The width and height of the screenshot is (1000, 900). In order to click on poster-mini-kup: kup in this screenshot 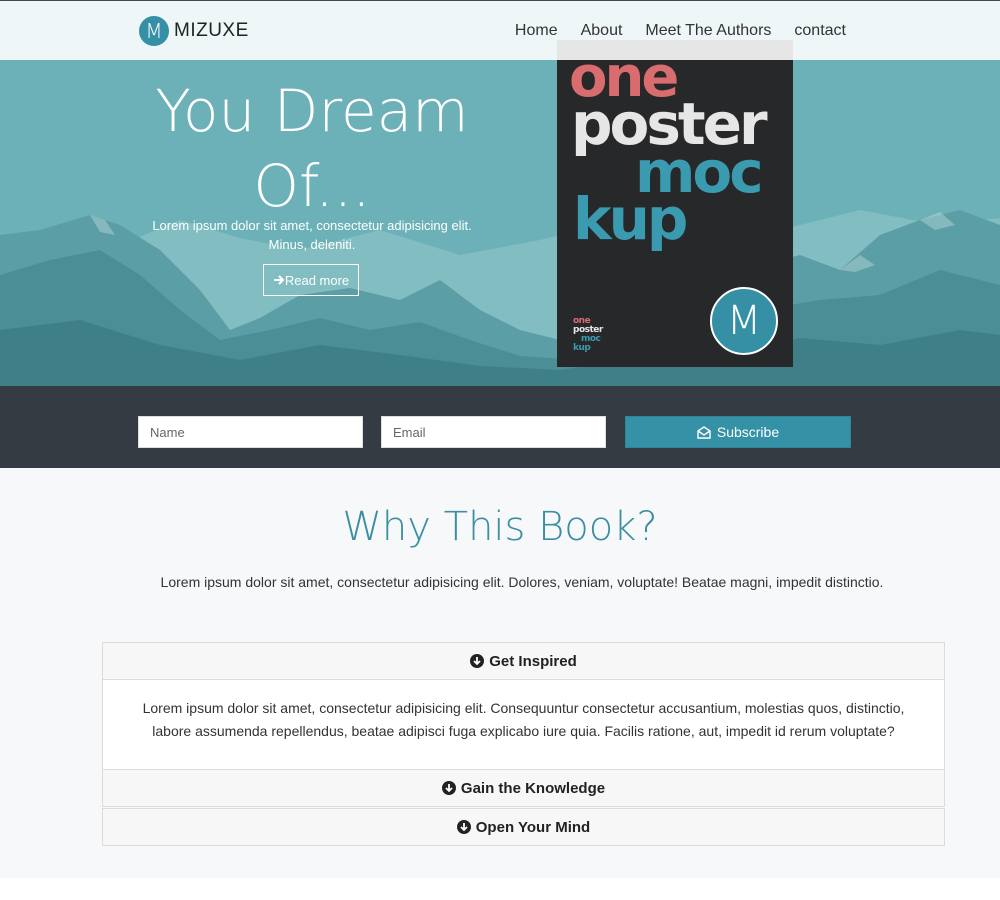, I will do `click(582, 348)`.